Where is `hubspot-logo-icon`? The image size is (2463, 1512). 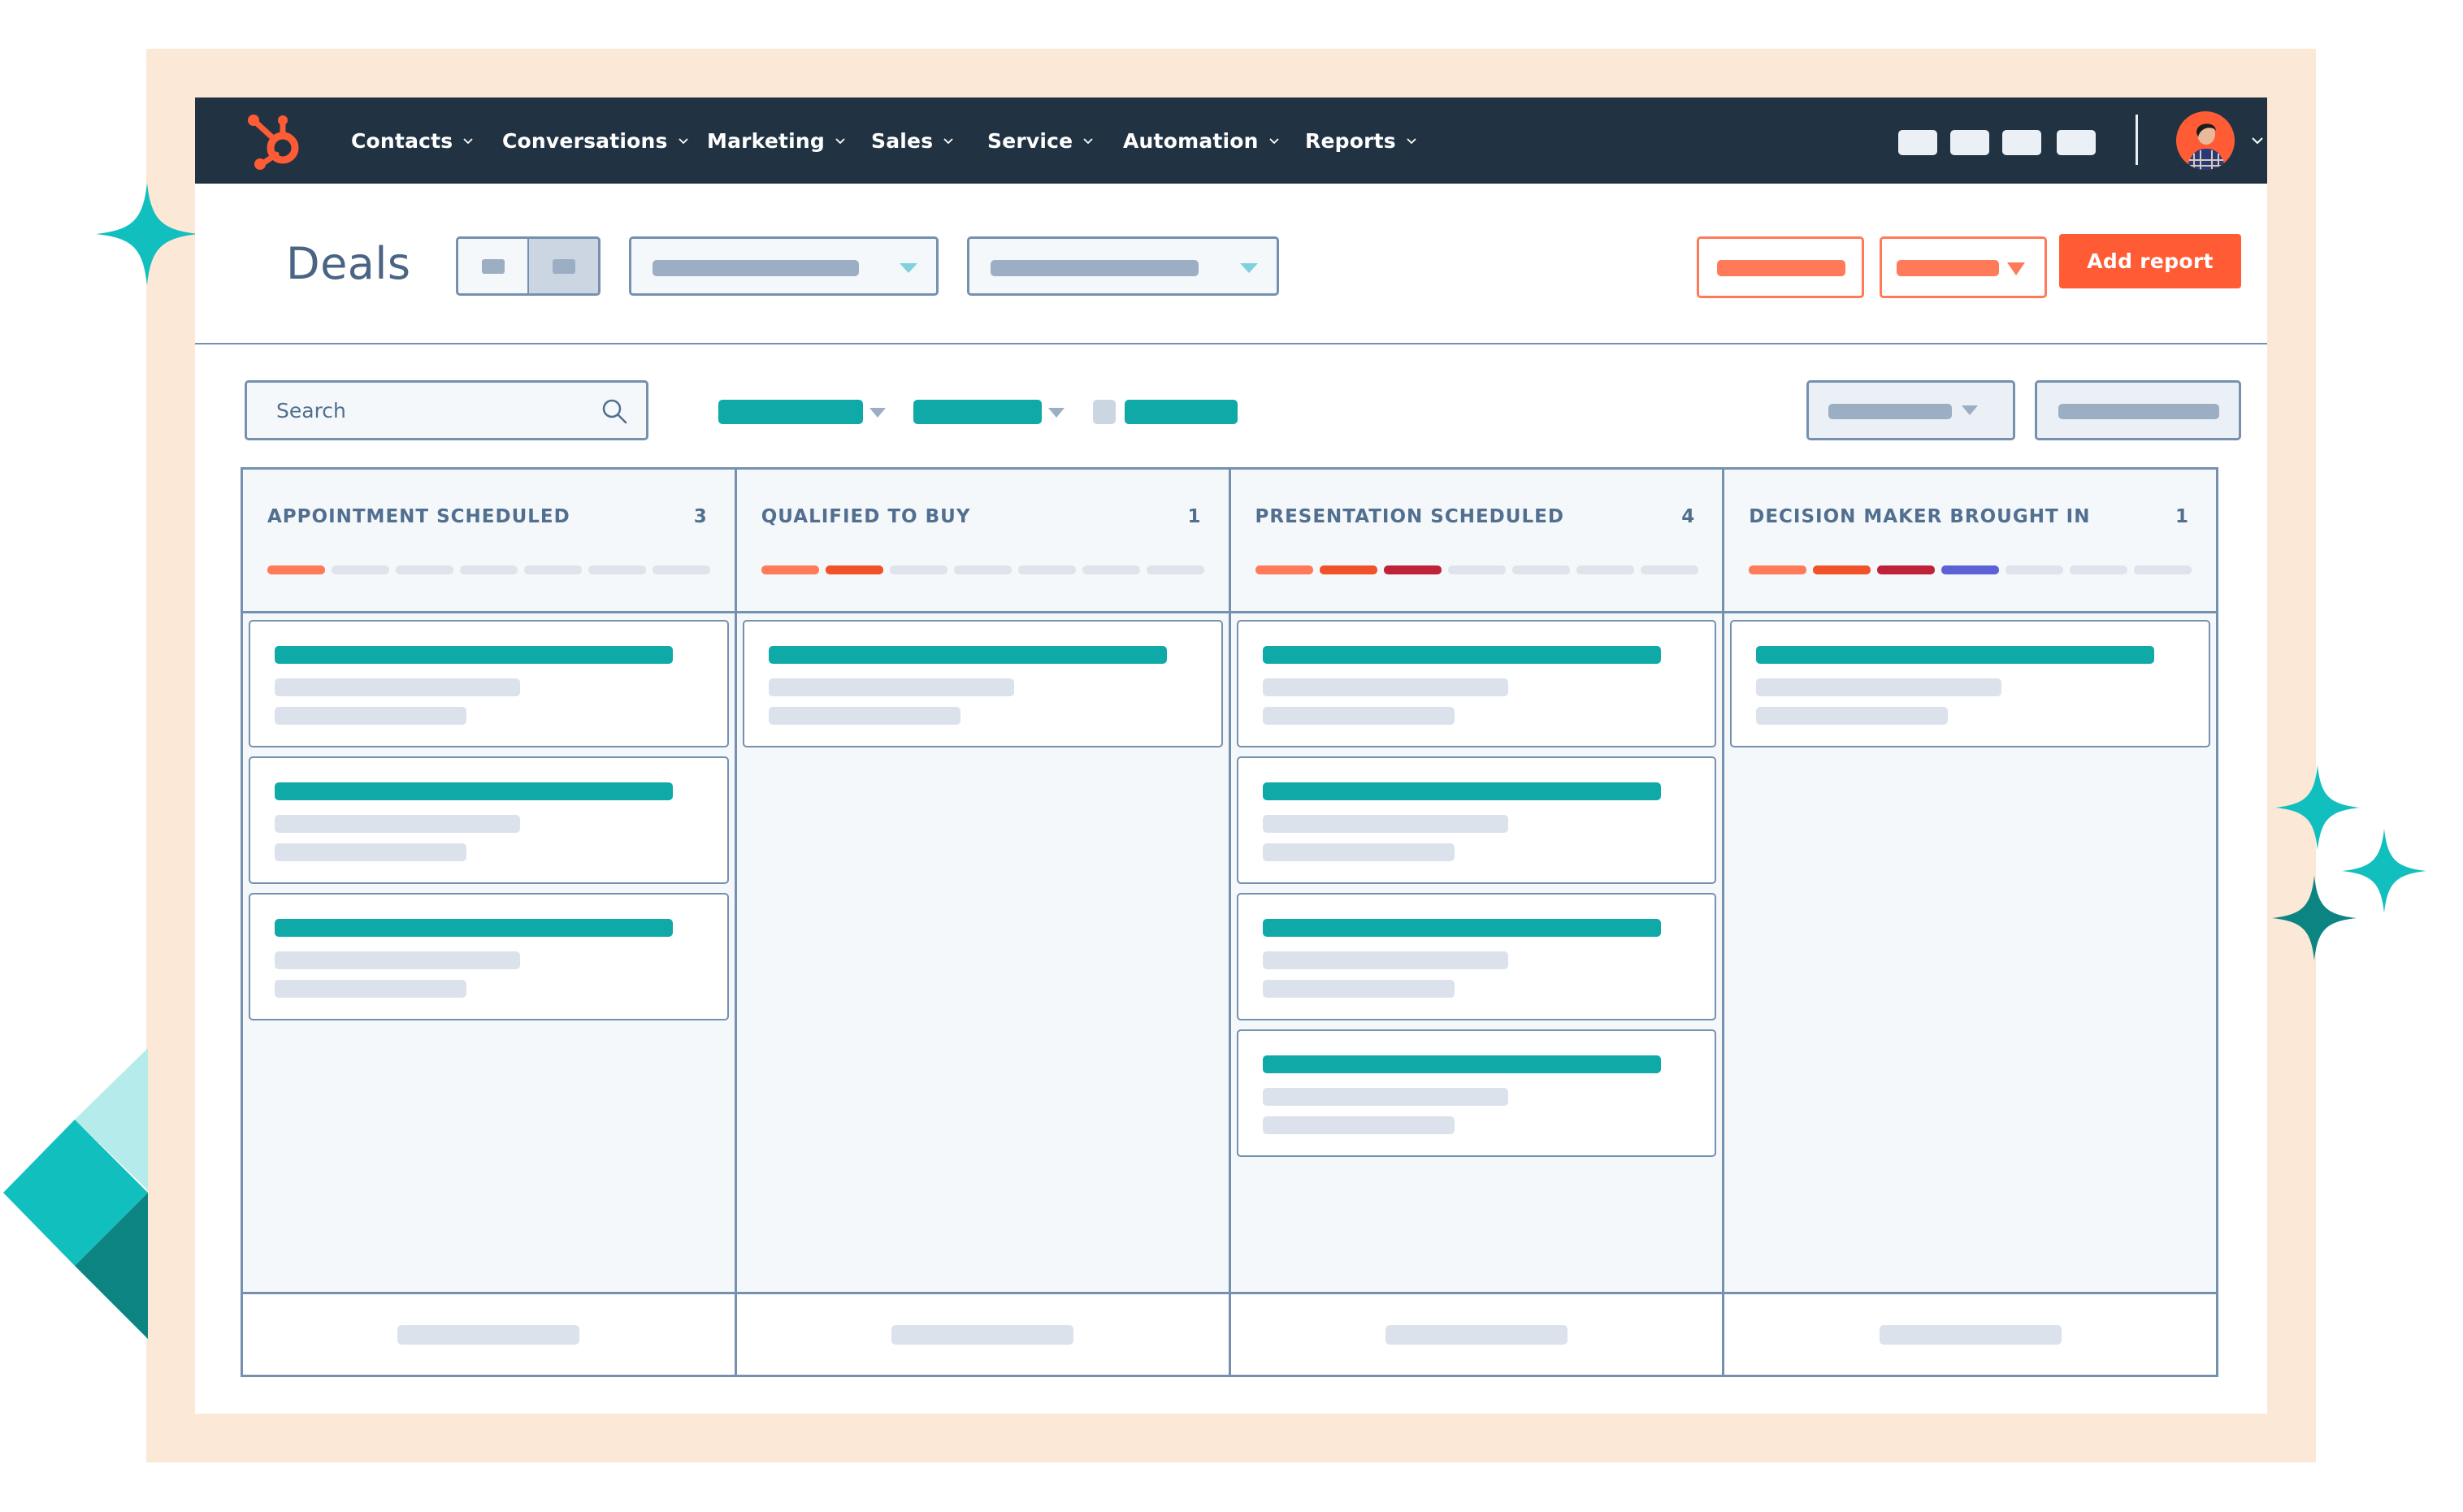
hubspot-logo-icon is located at coordinates (276, 141).